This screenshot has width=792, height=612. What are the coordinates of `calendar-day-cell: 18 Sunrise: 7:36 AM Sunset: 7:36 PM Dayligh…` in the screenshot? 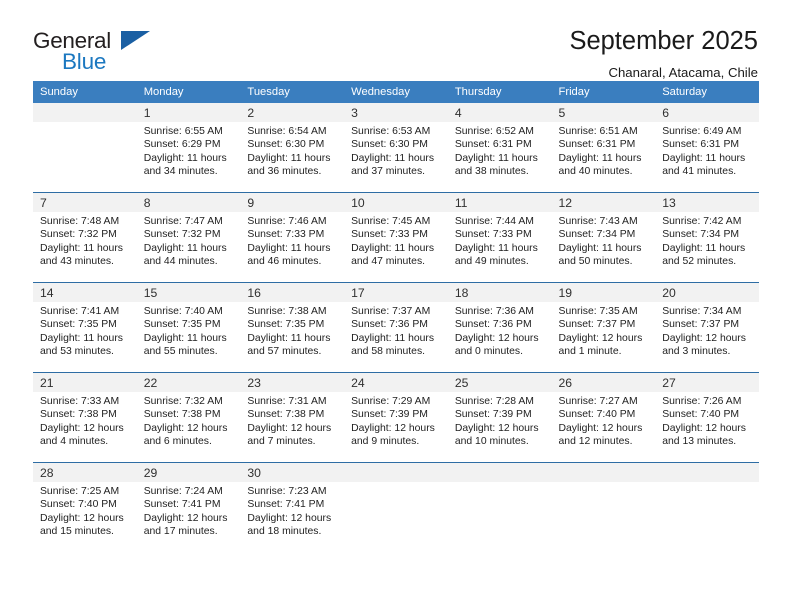 It's located at (499, 327).